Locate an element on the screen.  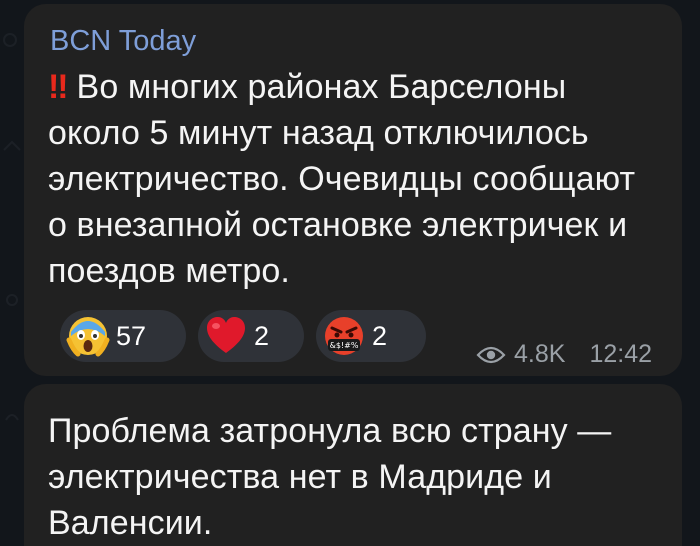
message-meta: 4.8K 12:42 is located at coordinates (564, 354).